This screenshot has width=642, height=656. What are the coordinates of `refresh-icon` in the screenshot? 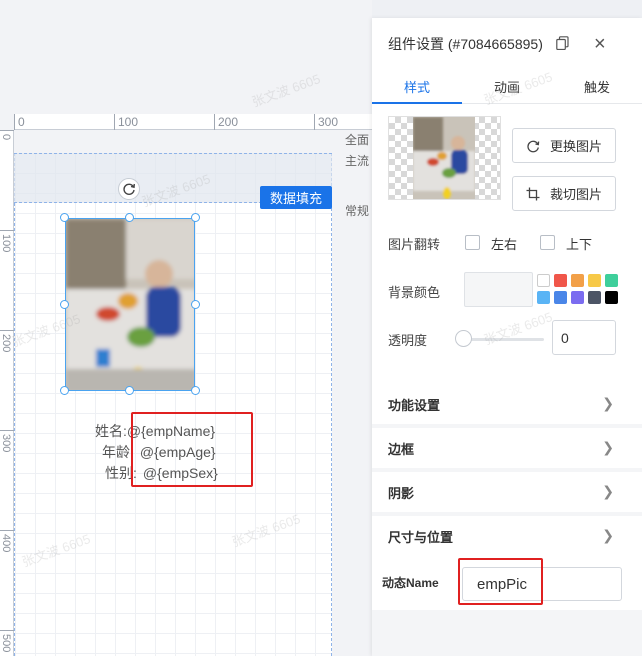 It's located at (533, 146).